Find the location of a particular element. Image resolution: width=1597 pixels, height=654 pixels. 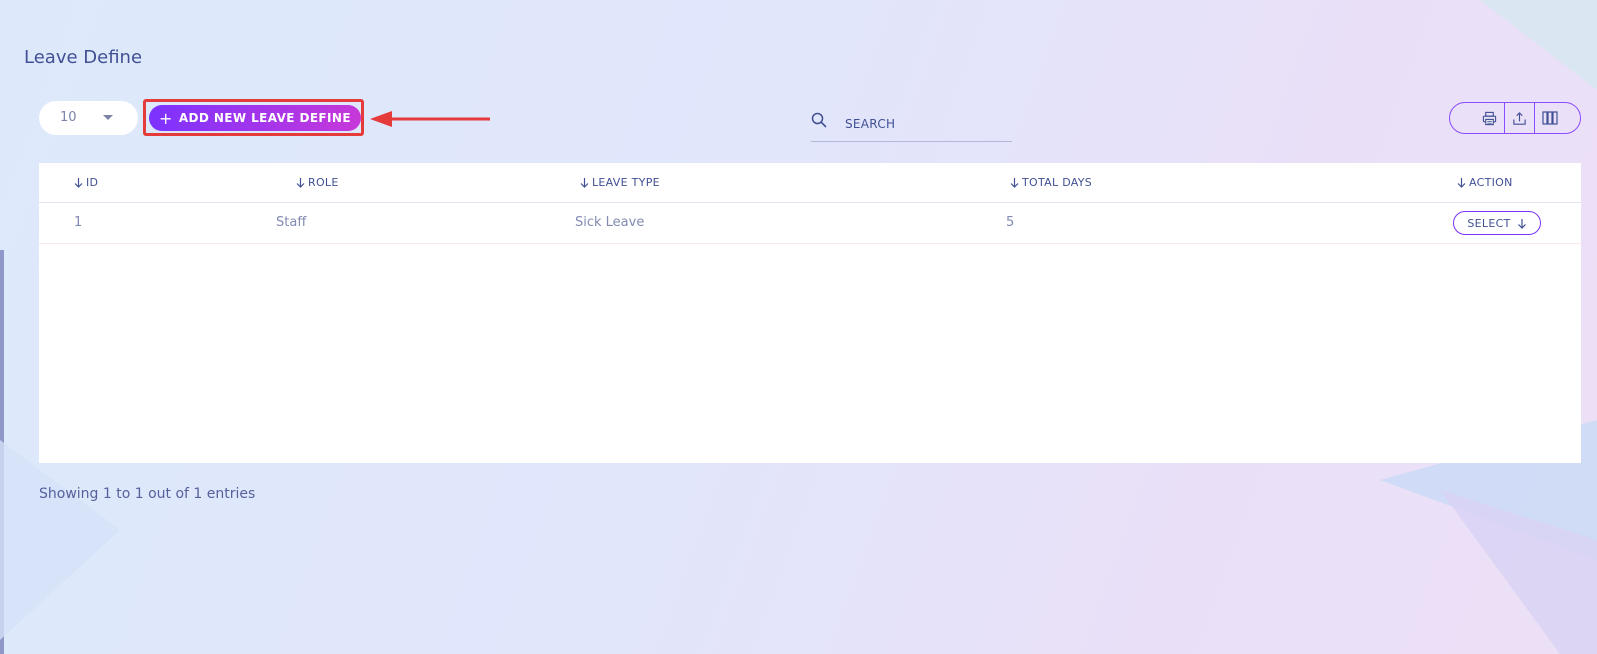

cell-leave-type: Sick Leave is located at coordinates (610, 222).